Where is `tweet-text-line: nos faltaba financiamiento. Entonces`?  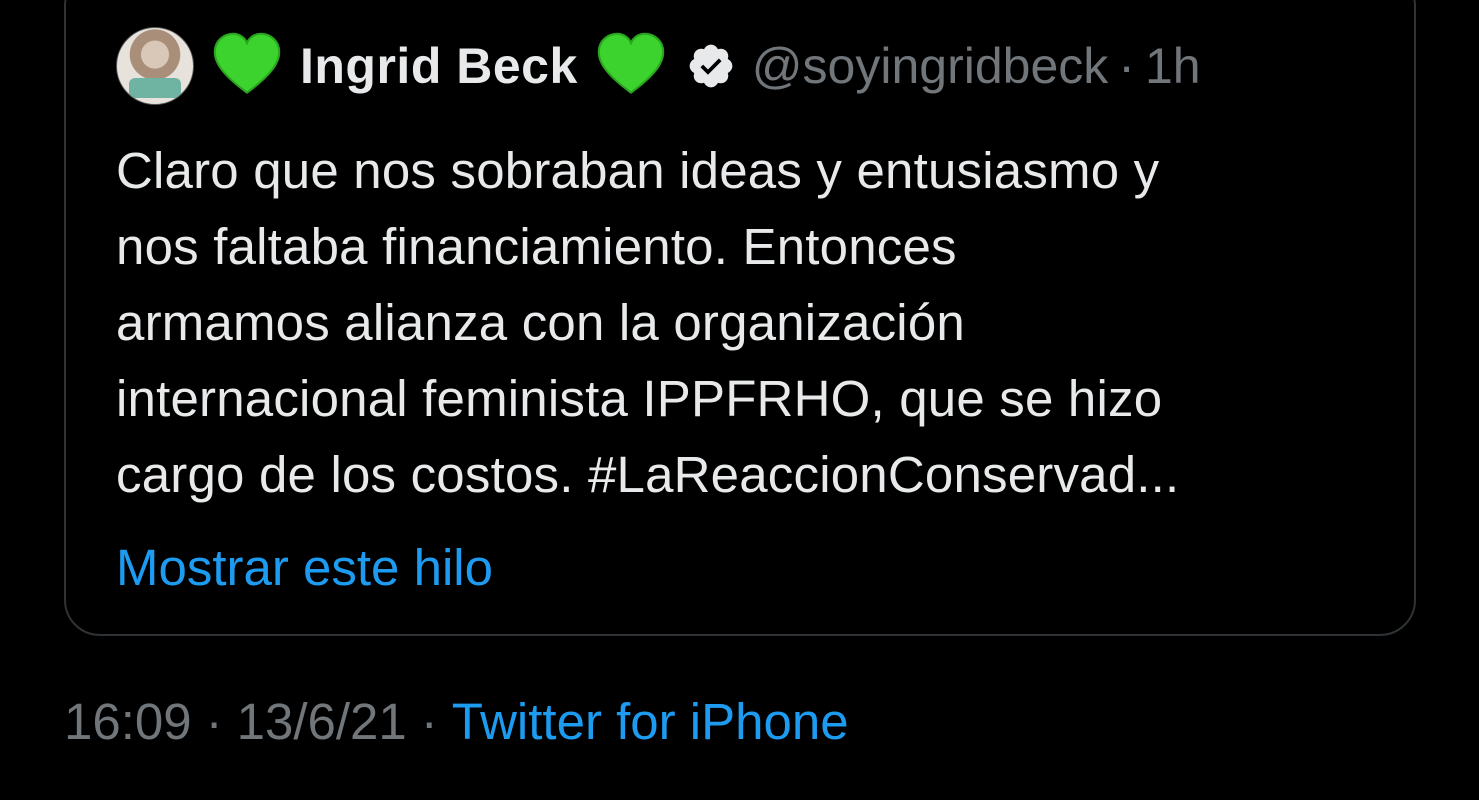 tweet-text-line: nos faltaba financiamiento. Entonces is located at coordinates (536, 246).